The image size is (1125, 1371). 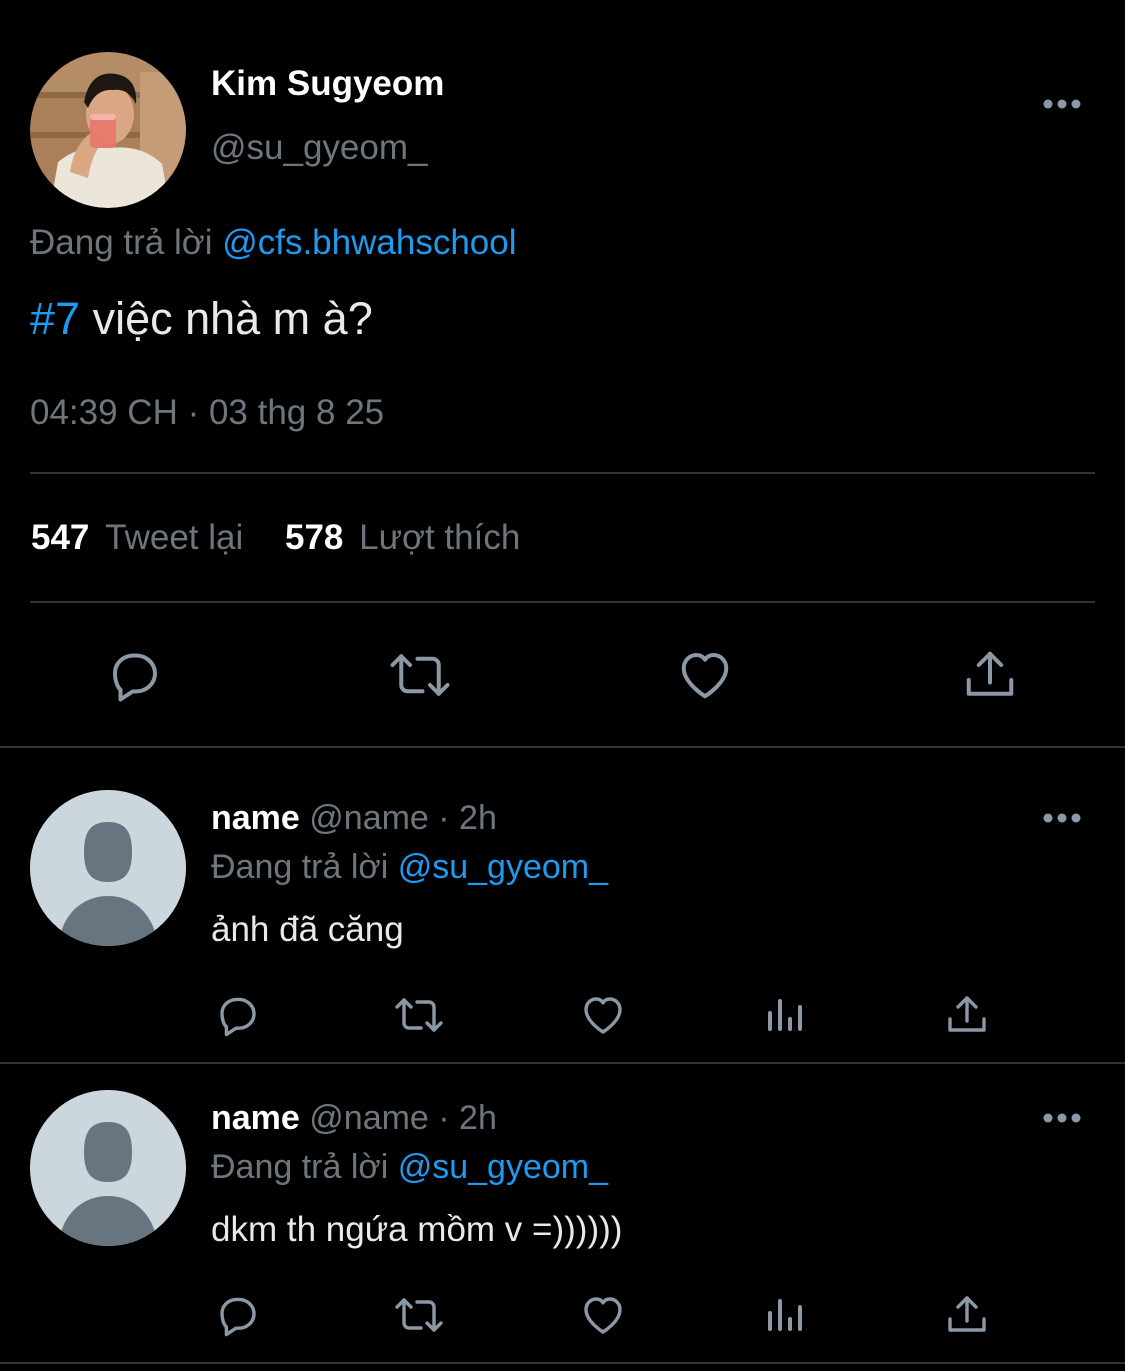 I want to click on profile-avatar, so click(x=108, y=130).